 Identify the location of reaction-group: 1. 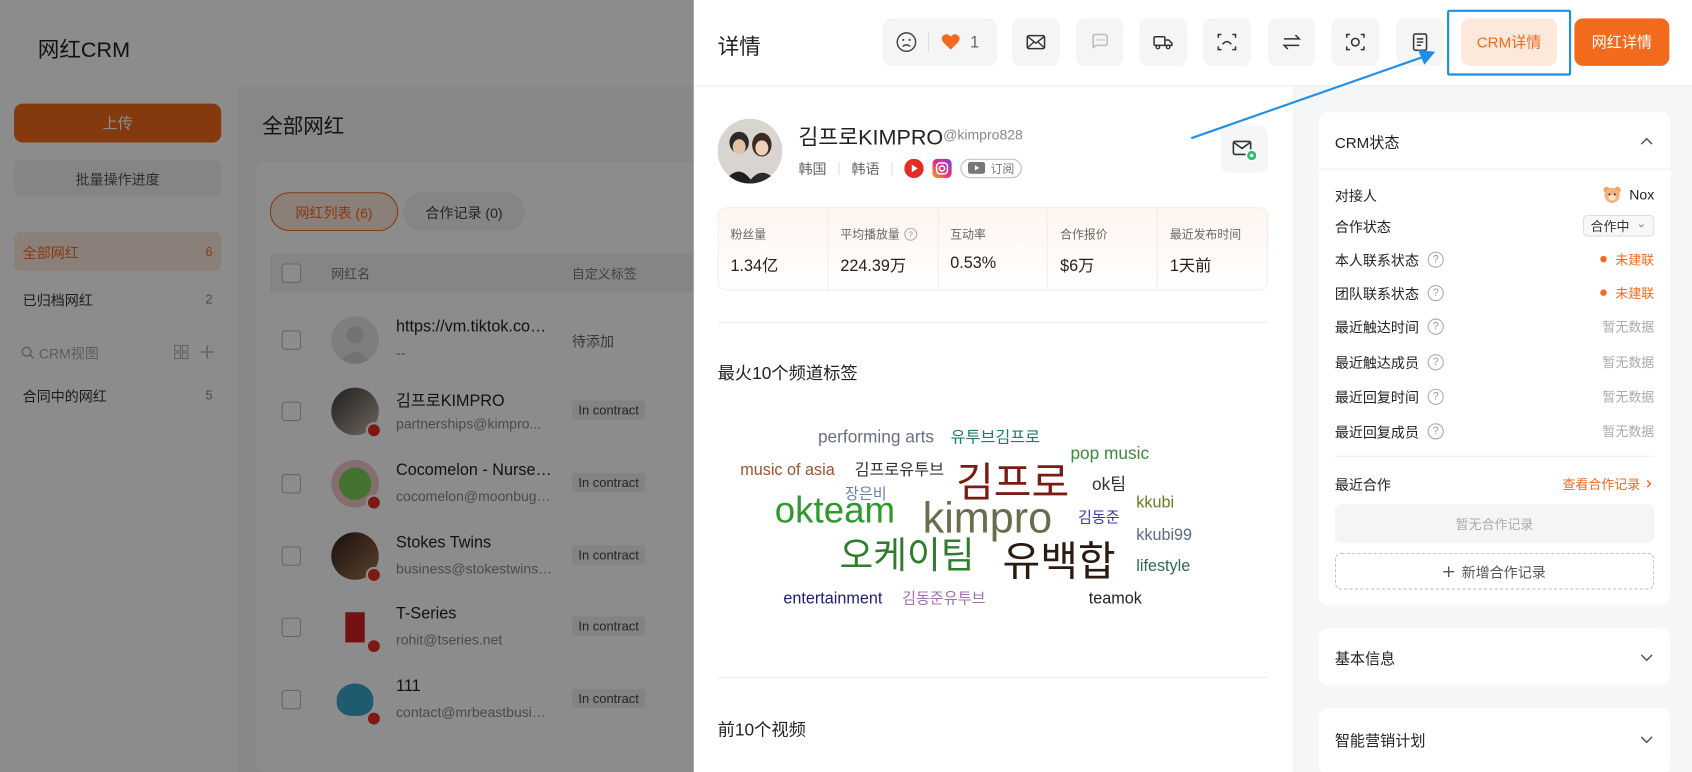
(940, 42).